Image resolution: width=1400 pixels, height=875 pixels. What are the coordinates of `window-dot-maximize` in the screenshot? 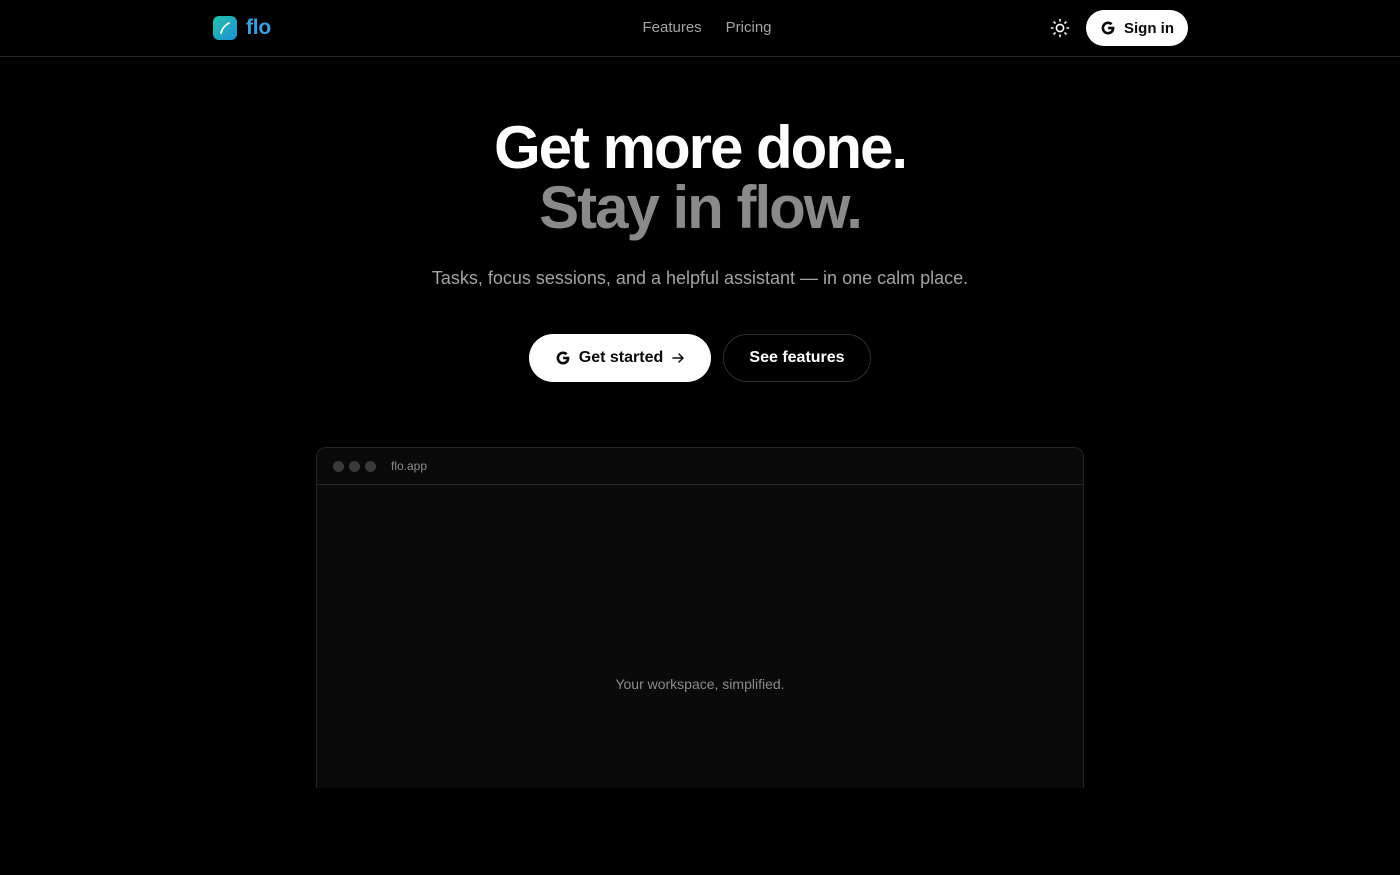 It's located at (370, 466).